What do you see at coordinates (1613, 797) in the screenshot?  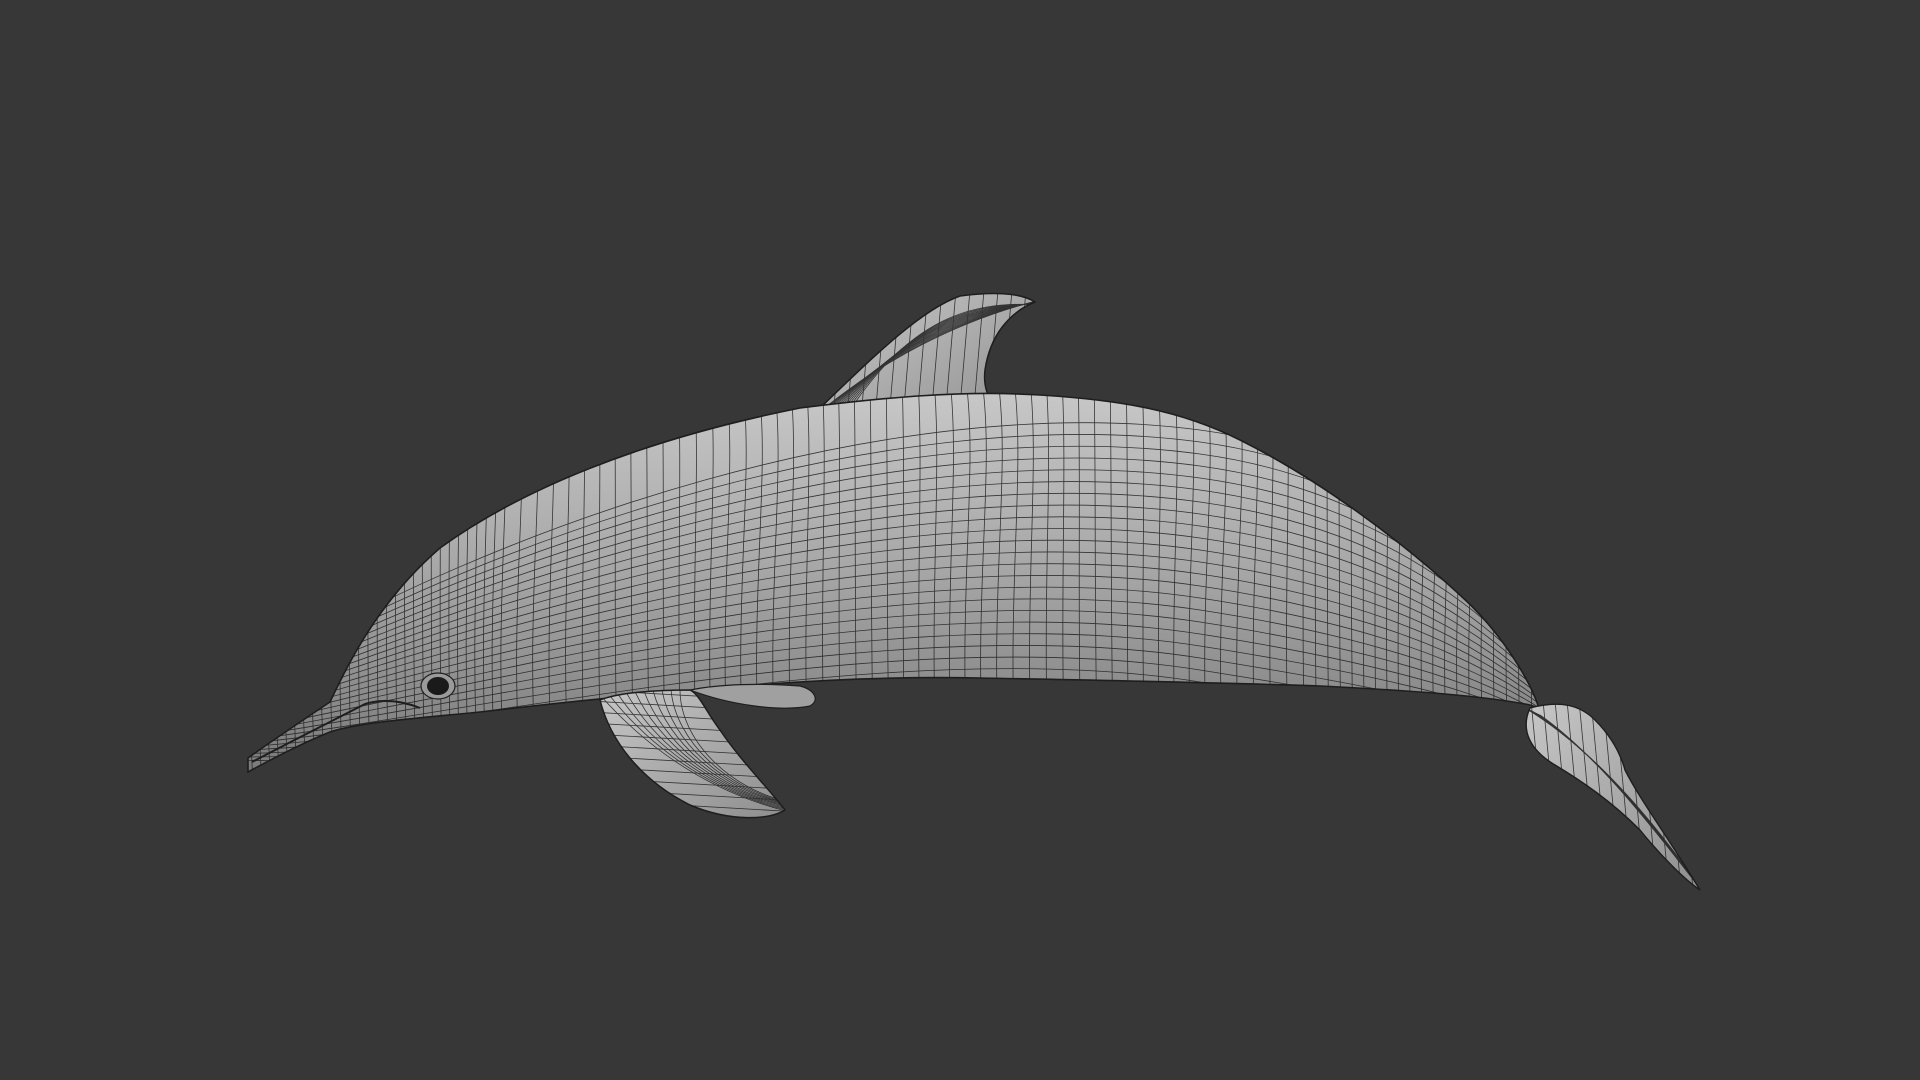 I see `tail-fluke` at bounding box center [1613, 797].